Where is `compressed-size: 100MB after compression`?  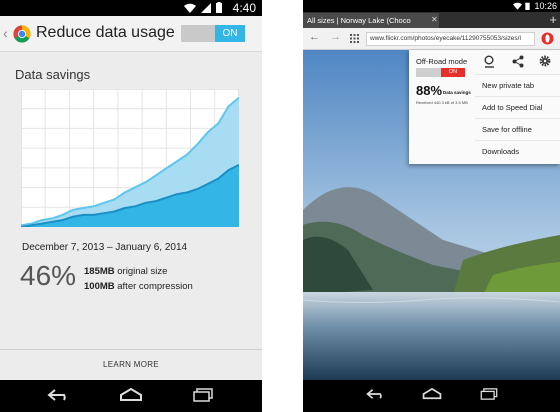 compressed-size: 100MB after compression is located at coordinates (138, 286).